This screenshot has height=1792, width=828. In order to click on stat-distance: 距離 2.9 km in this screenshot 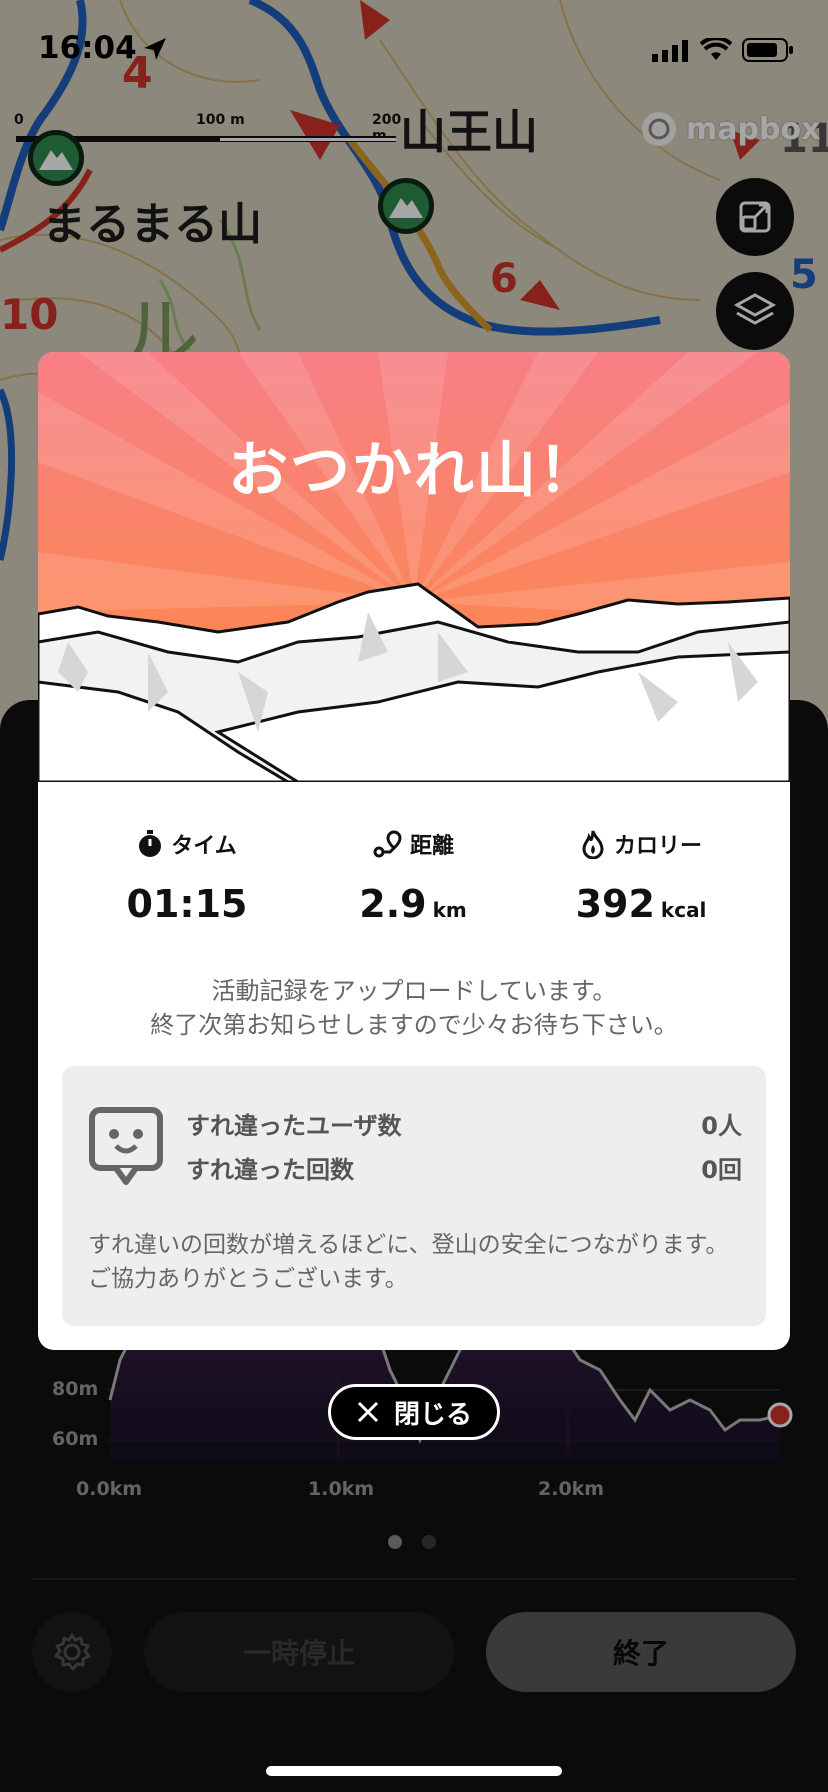, I will do `click(413, 877)`.